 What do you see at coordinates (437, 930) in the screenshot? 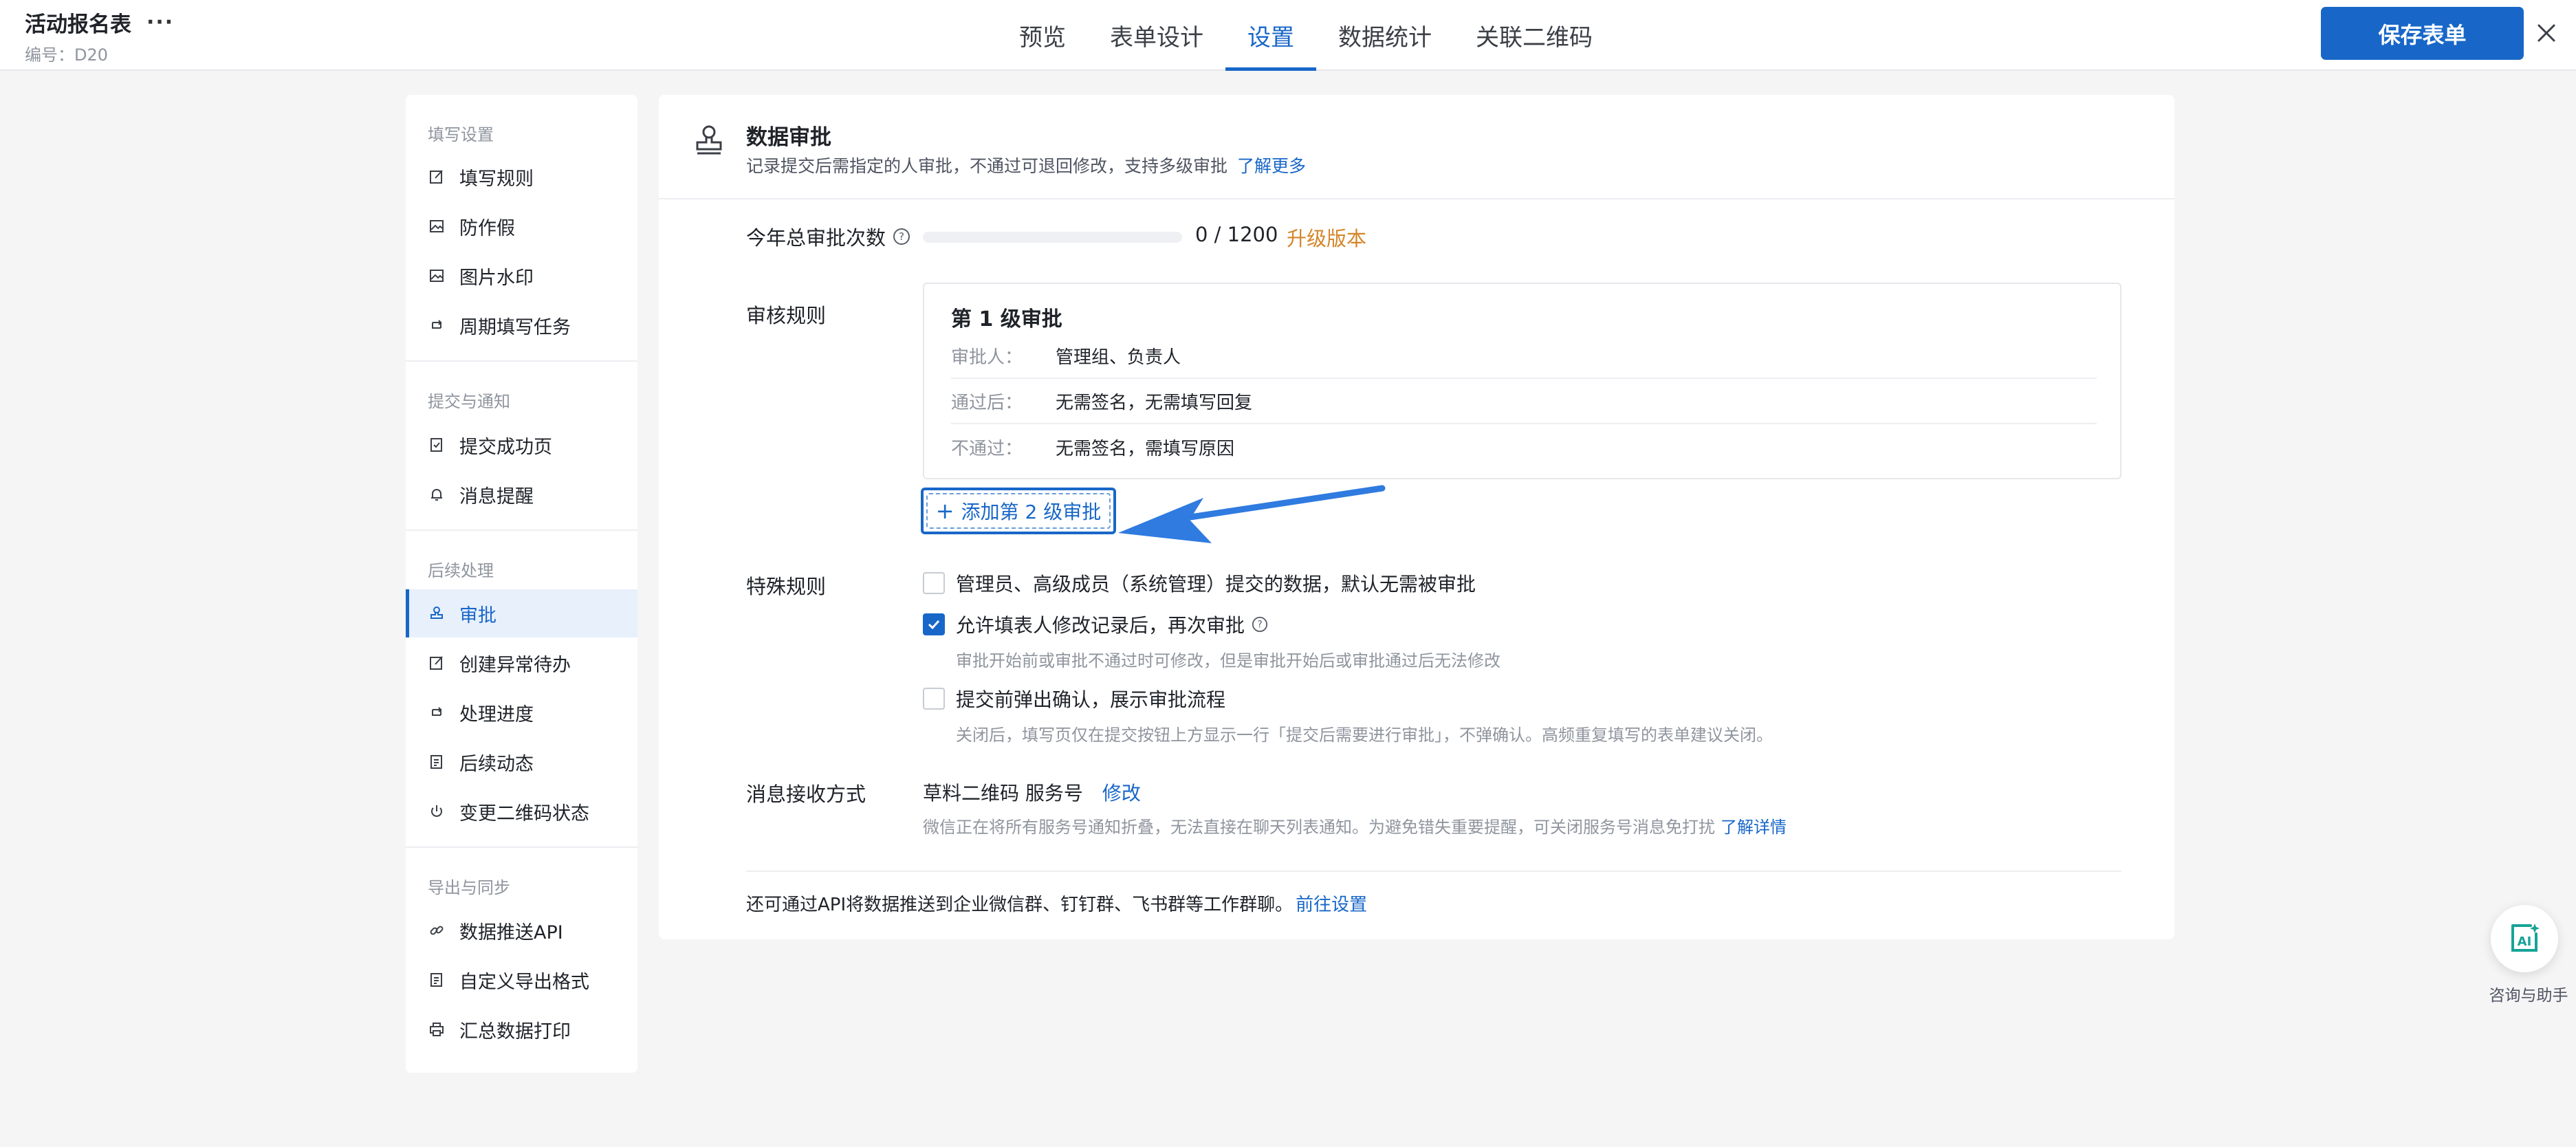
I see `link-icon` at bounding box center [437, 930].